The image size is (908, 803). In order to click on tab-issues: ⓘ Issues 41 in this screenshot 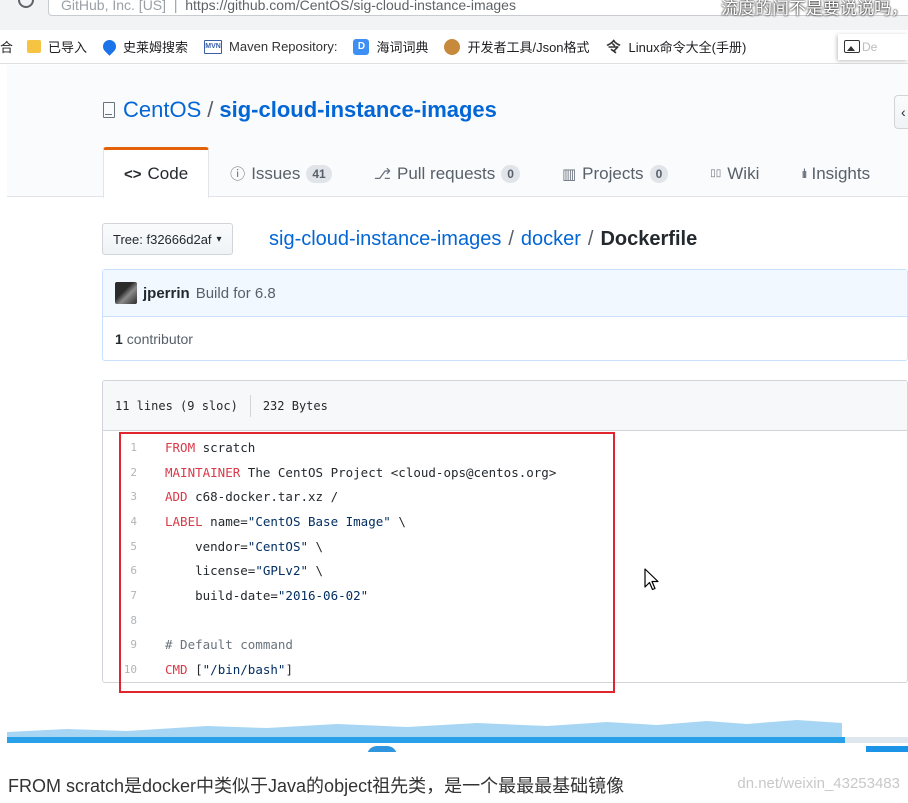, I will do `click(281, 173)`.